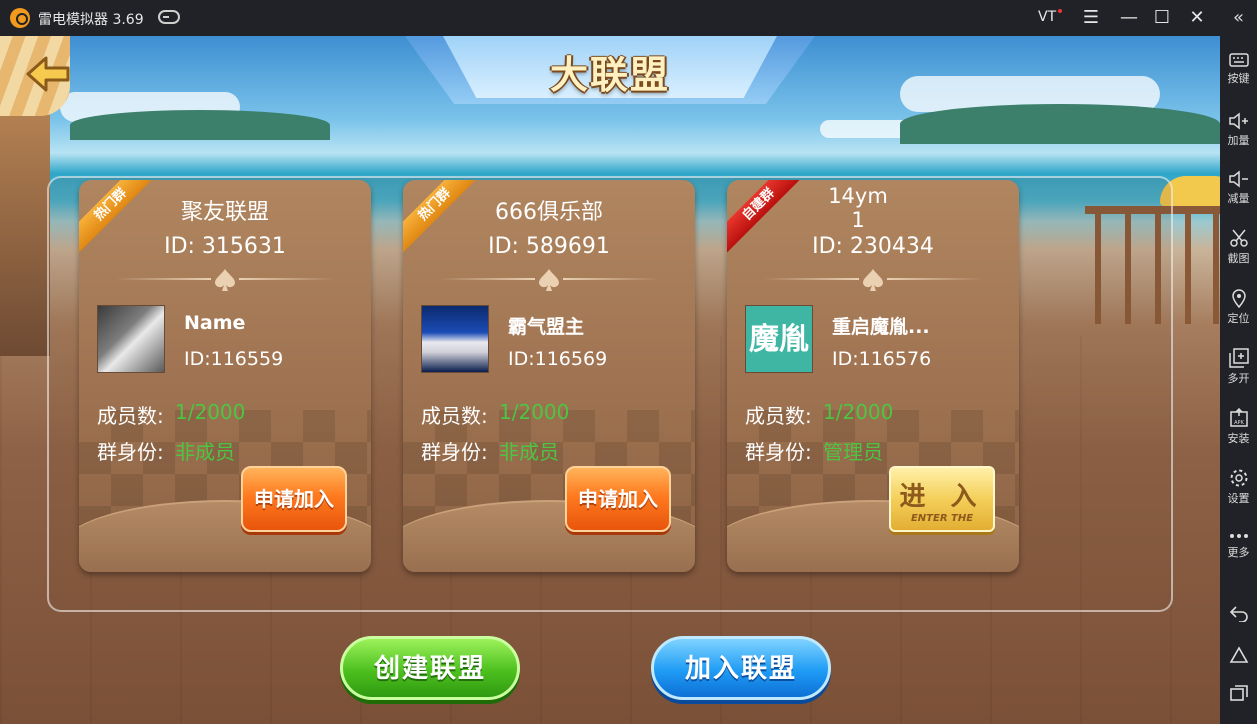  I want to click on sidebar-item-label: 多开, so click(1238, 378).